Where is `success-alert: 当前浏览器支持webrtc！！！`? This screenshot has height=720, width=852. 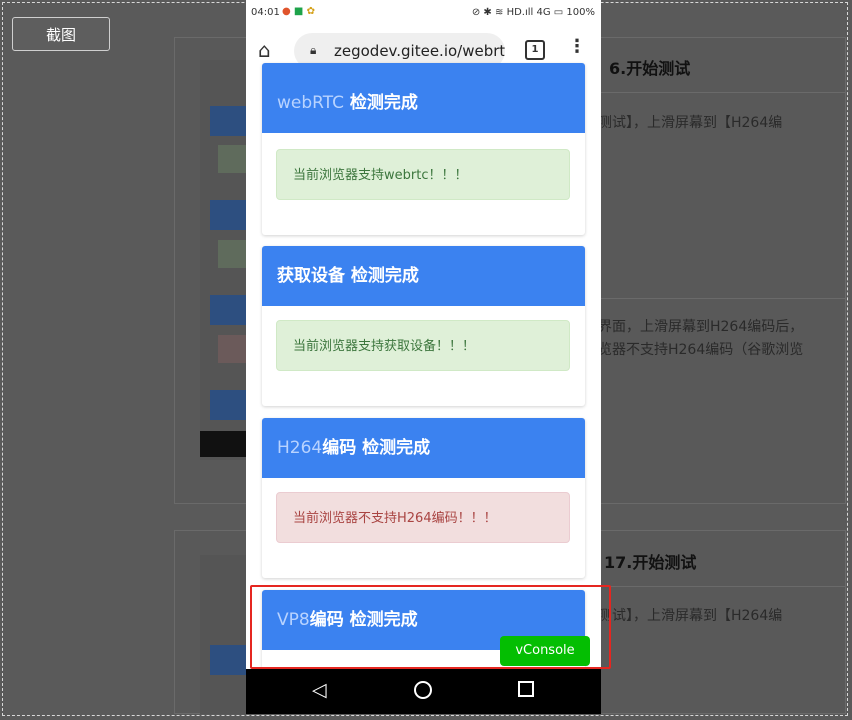 success-alert: 当前浏览器支持webrtc！！！ is located at coordinates (423, 174).